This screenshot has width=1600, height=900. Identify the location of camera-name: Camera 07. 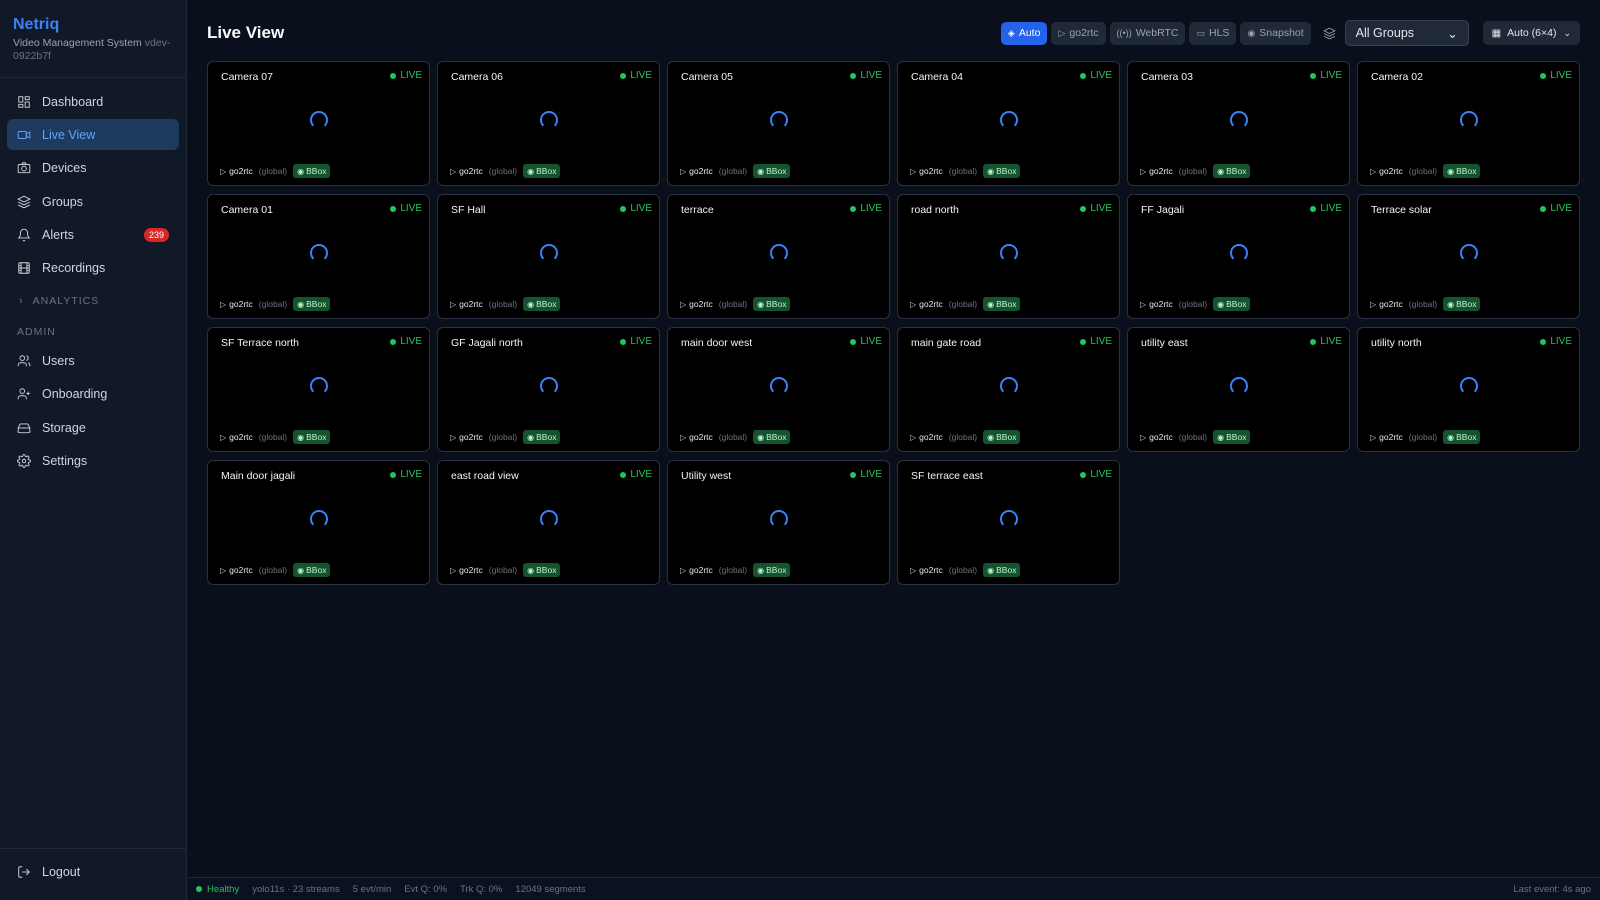
(247, 77).